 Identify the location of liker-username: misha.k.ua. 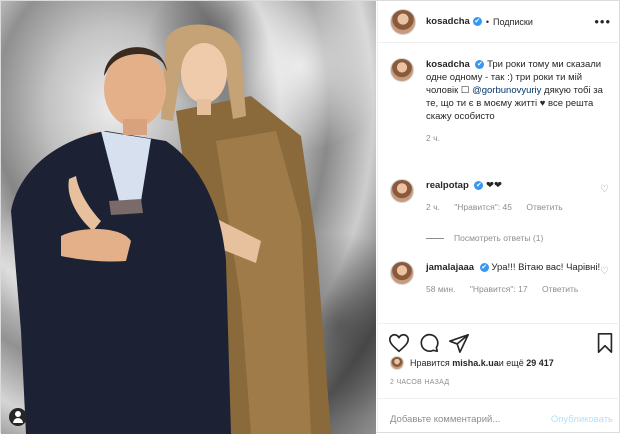
(475, 363).